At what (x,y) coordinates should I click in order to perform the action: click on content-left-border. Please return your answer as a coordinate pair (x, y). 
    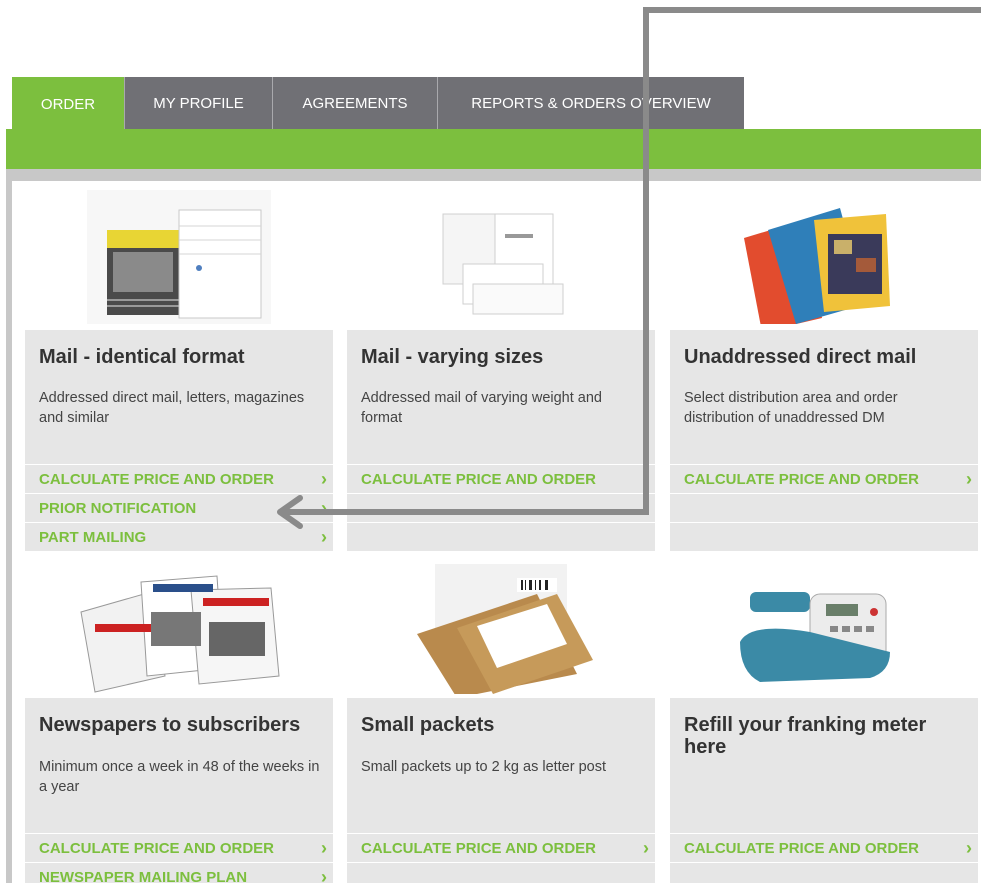
    Looking at the image, I should click on (9, 532).